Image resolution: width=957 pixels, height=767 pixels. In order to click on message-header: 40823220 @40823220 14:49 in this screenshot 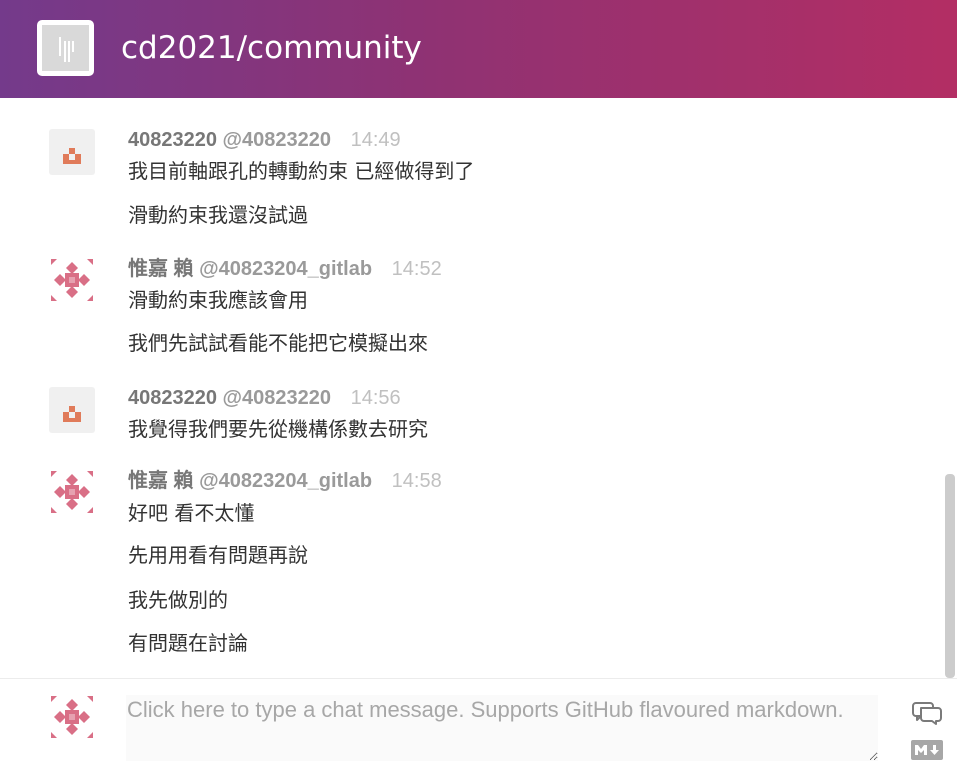, I will do `click(264, 140)`.